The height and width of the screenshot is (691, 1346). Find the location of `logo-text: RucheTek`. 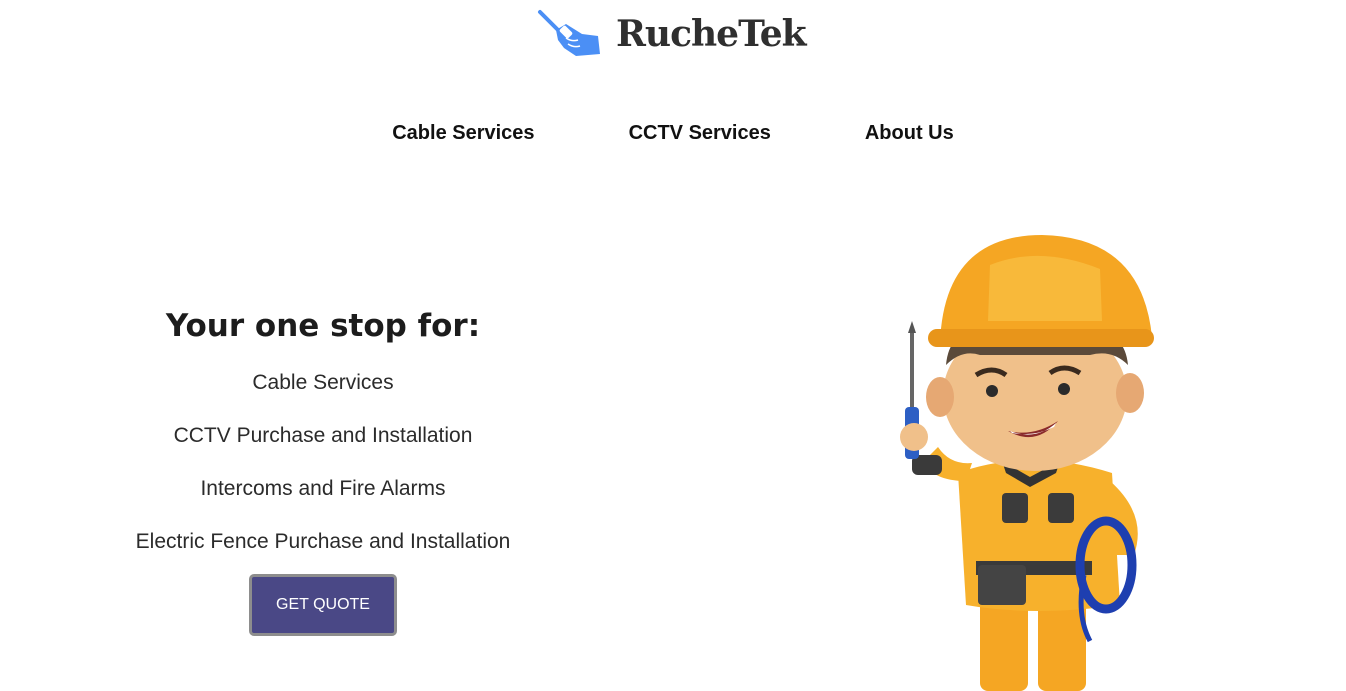

logo-text: RucheTek is located at coordinates (711, 34).